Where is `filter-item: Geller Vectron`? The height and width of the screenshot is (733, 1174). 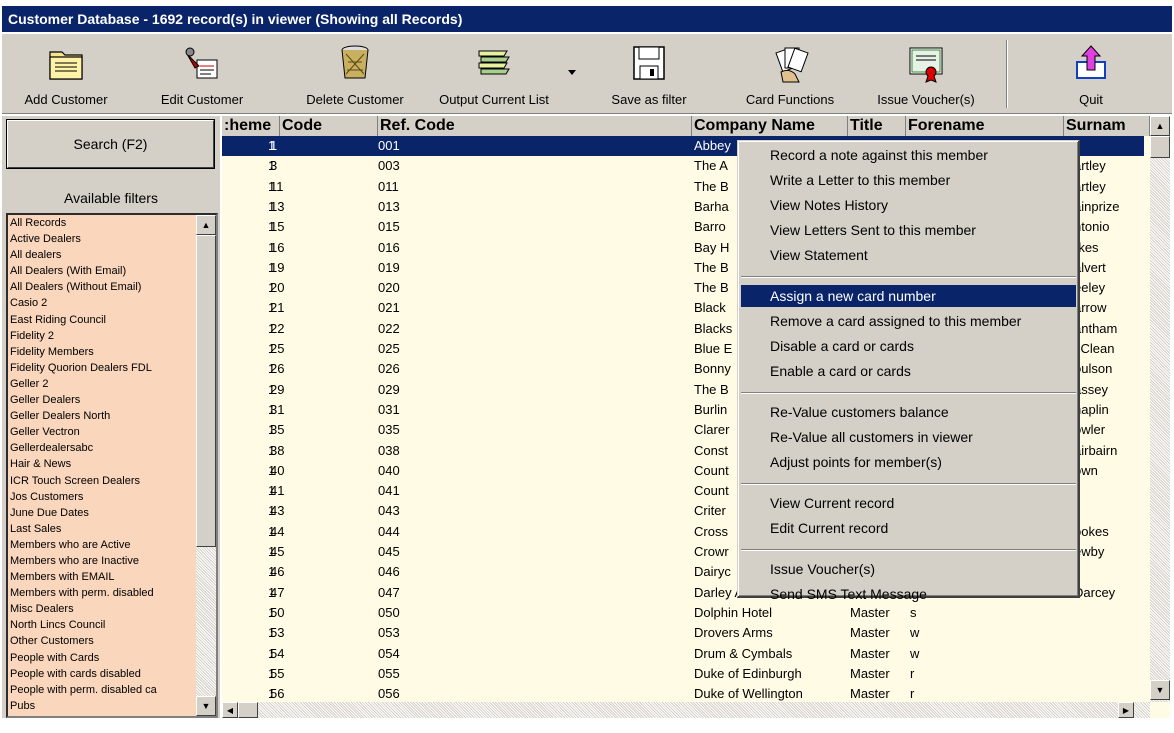
filter-item: Geller Vectron is located at coordinates (101, 432).